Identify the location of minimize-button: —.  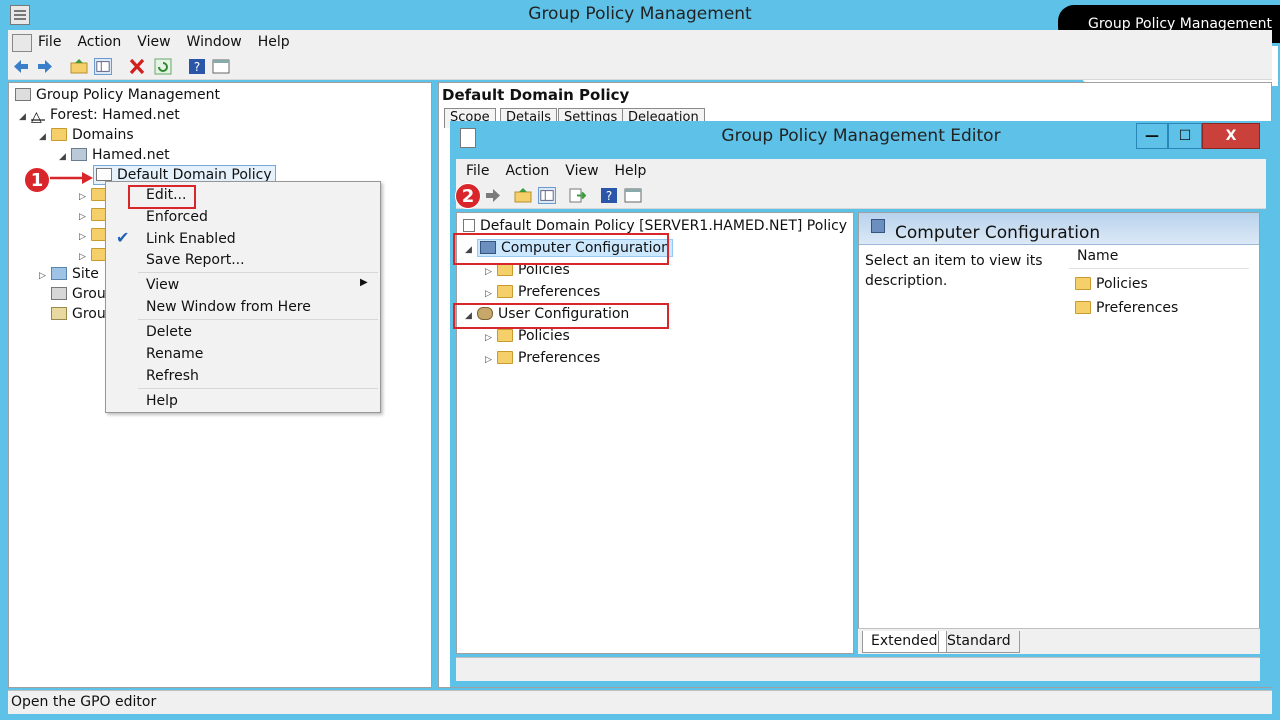
(1152, 136).